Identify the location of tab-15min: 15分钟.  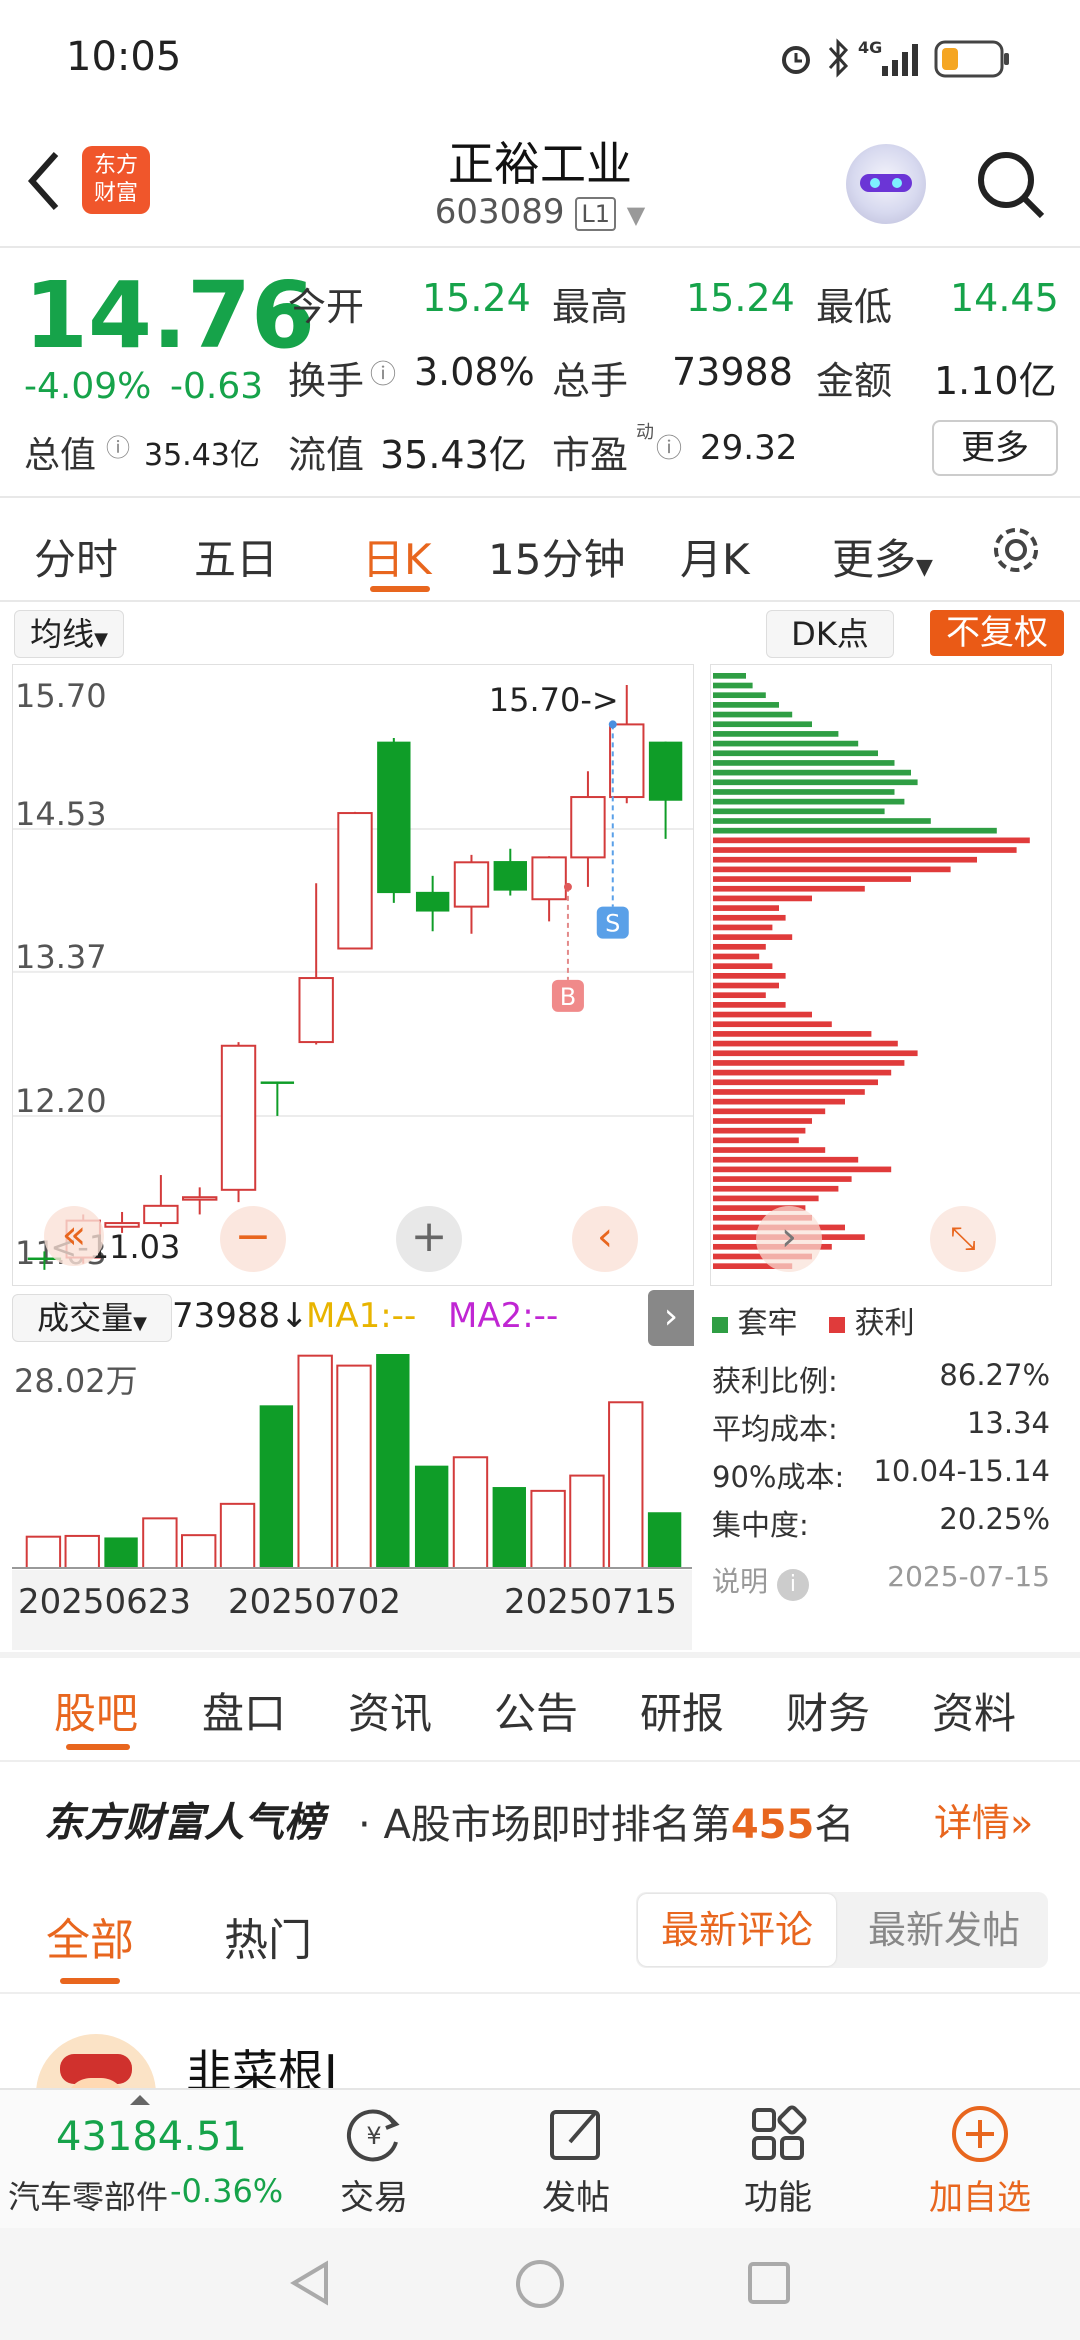
(556, 556).